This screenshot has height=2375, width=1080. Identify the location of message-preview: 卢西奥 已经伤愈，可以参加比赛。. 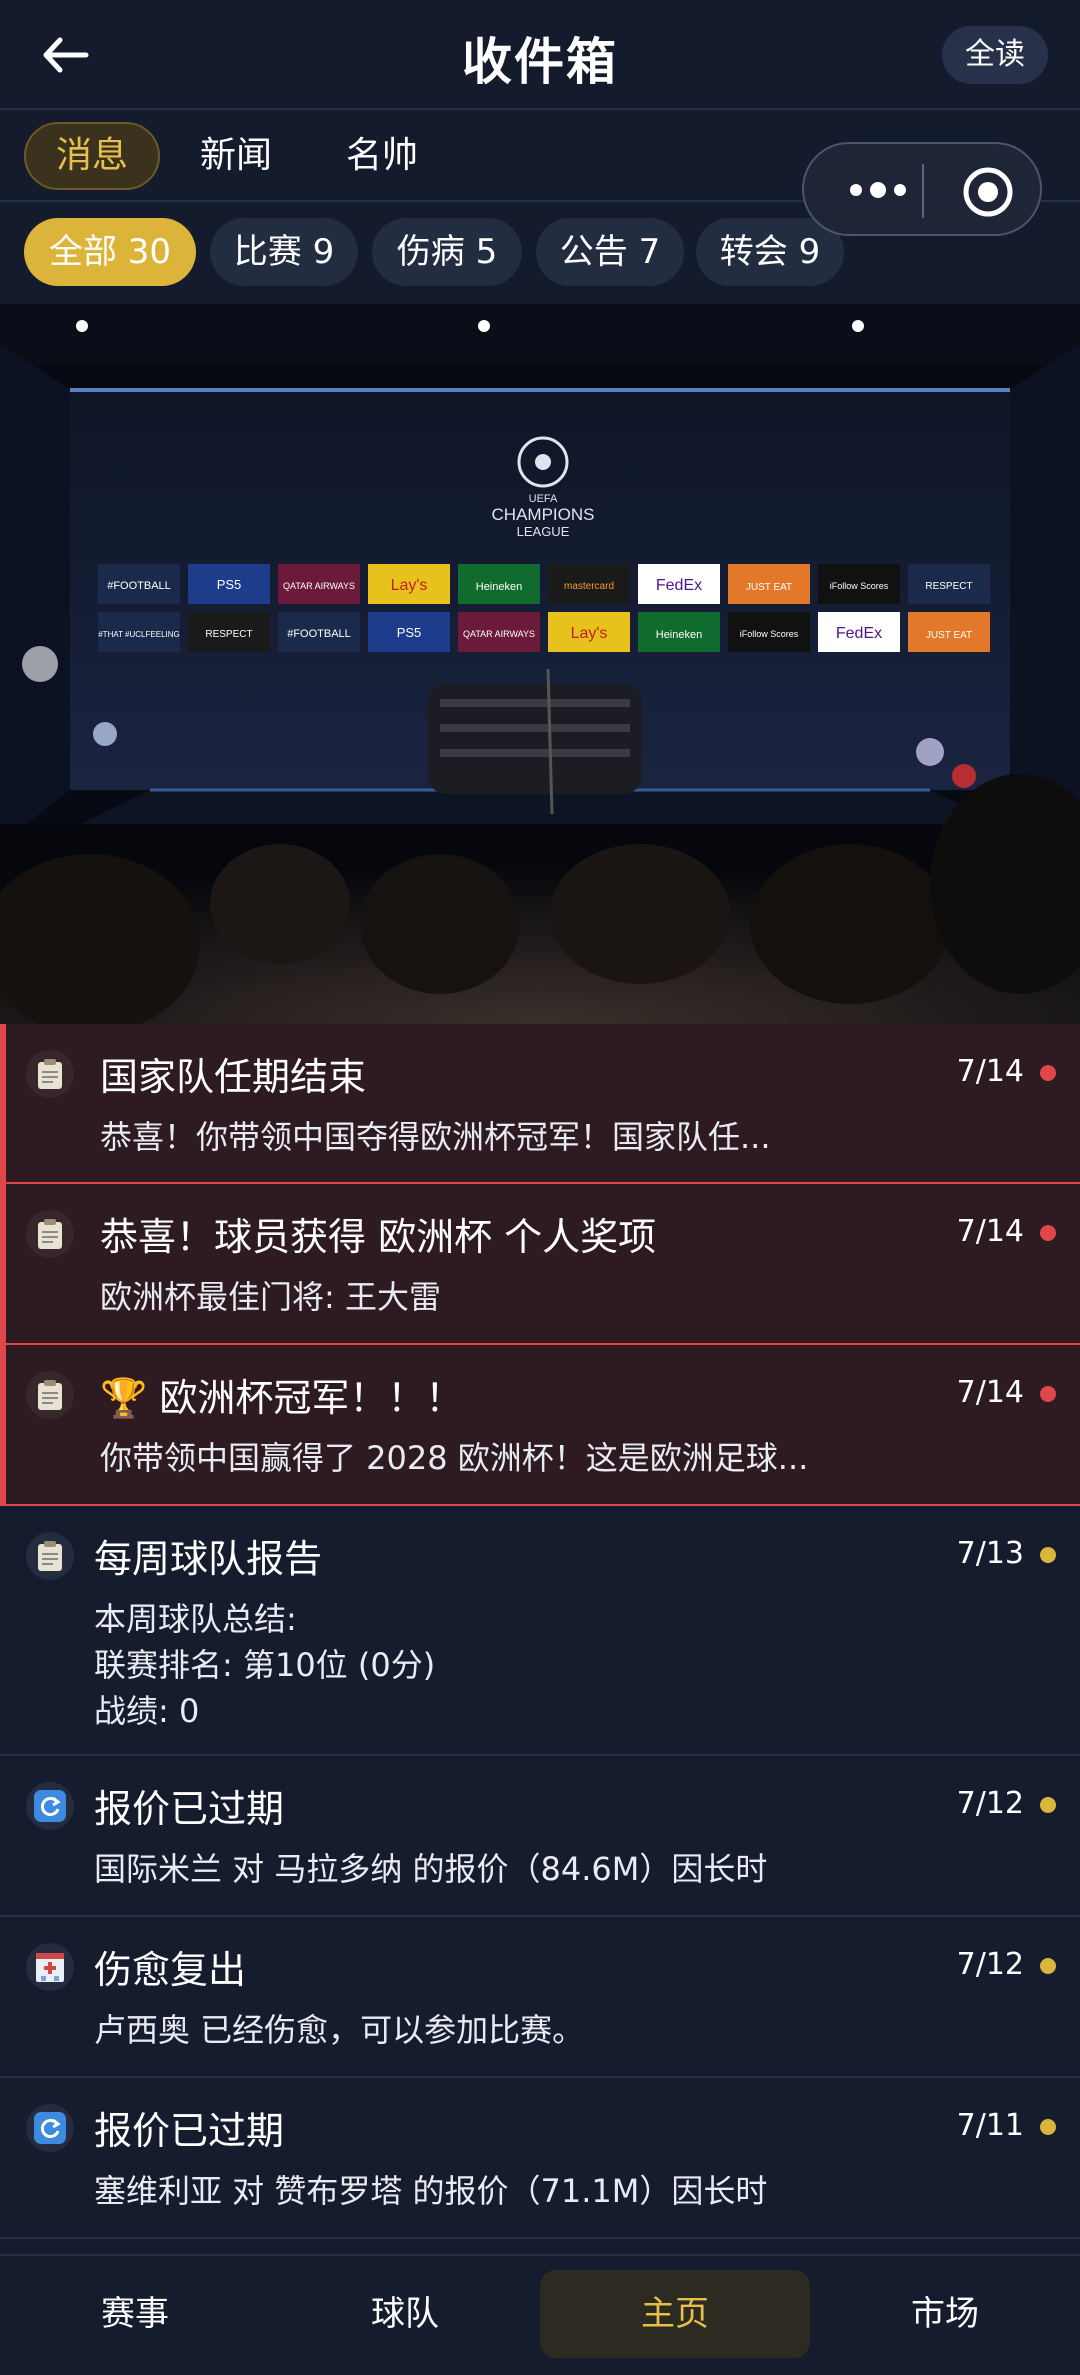
(339, 2030).